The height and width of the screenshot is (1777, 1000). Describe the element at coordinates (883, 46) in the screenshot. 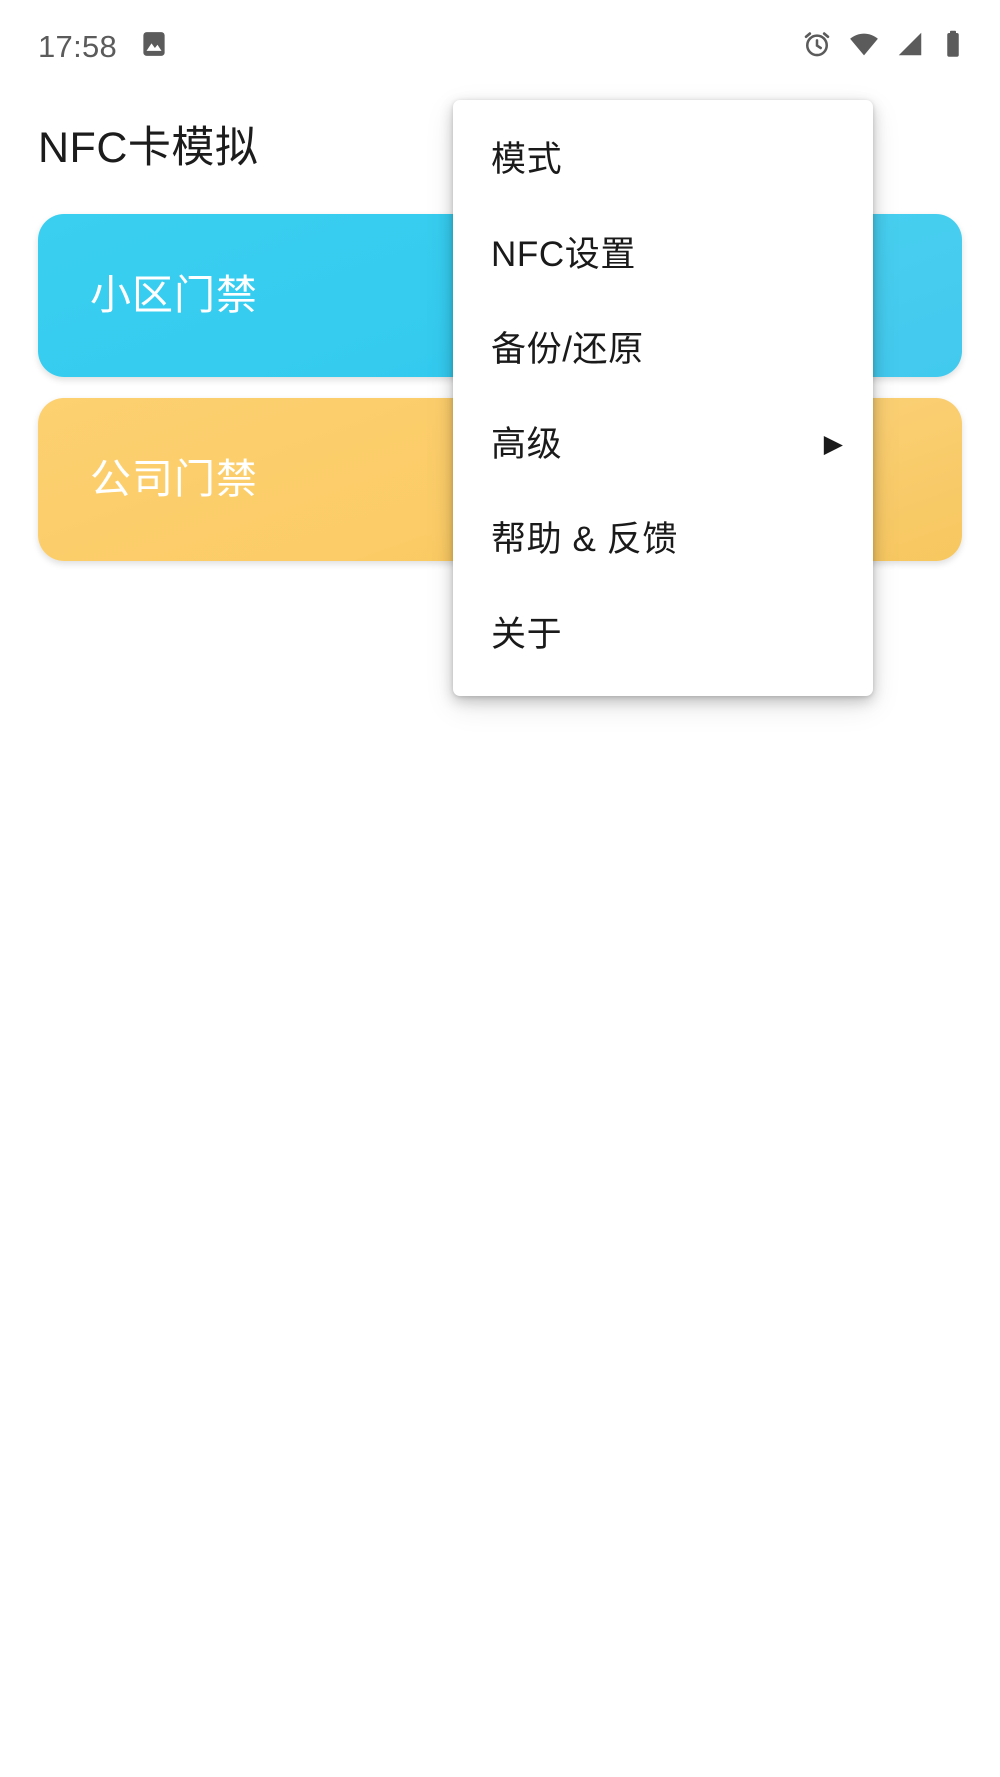

I see `status-bar-right` at that location.